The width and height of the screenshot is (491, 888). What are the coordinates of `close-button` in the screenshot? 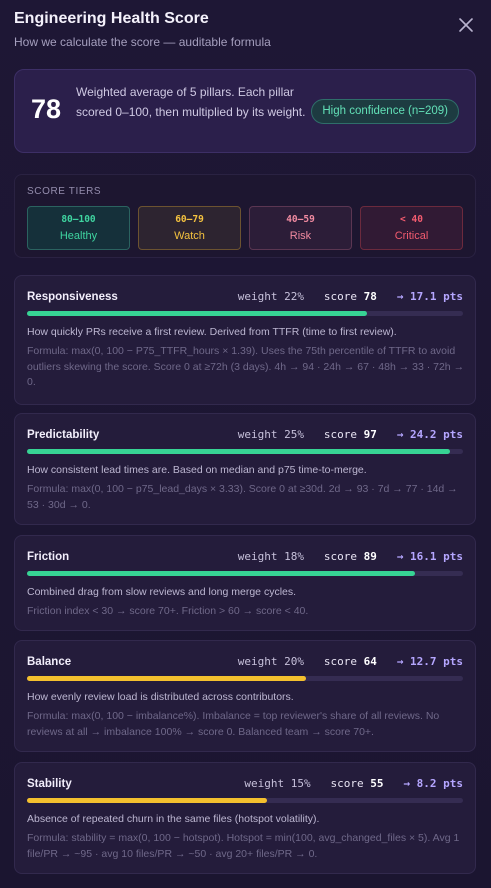 It's located at (466, 25).